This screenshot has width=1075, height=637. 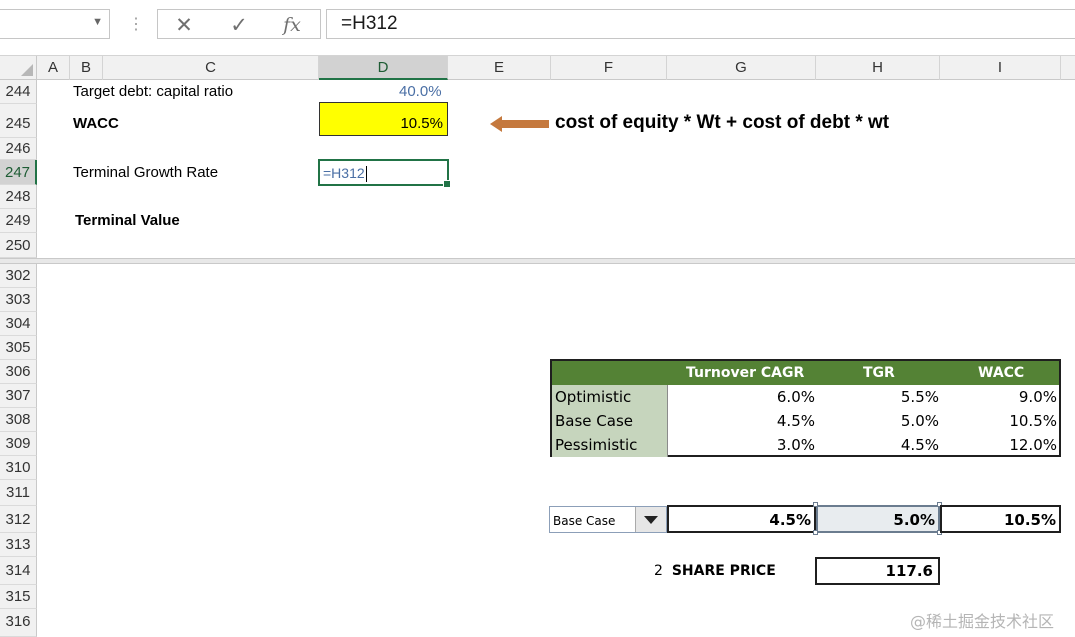 I want to click on text-cursor, so click(x=366, y=174).